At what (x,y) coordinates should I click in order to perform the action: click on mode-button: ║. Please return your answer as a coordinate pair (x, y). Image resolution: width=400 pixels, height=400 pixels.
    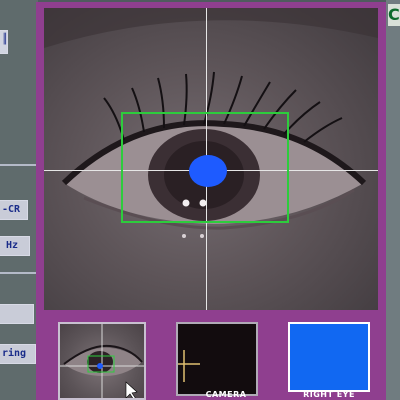
    Looking at the image, I should click on (4, 42).